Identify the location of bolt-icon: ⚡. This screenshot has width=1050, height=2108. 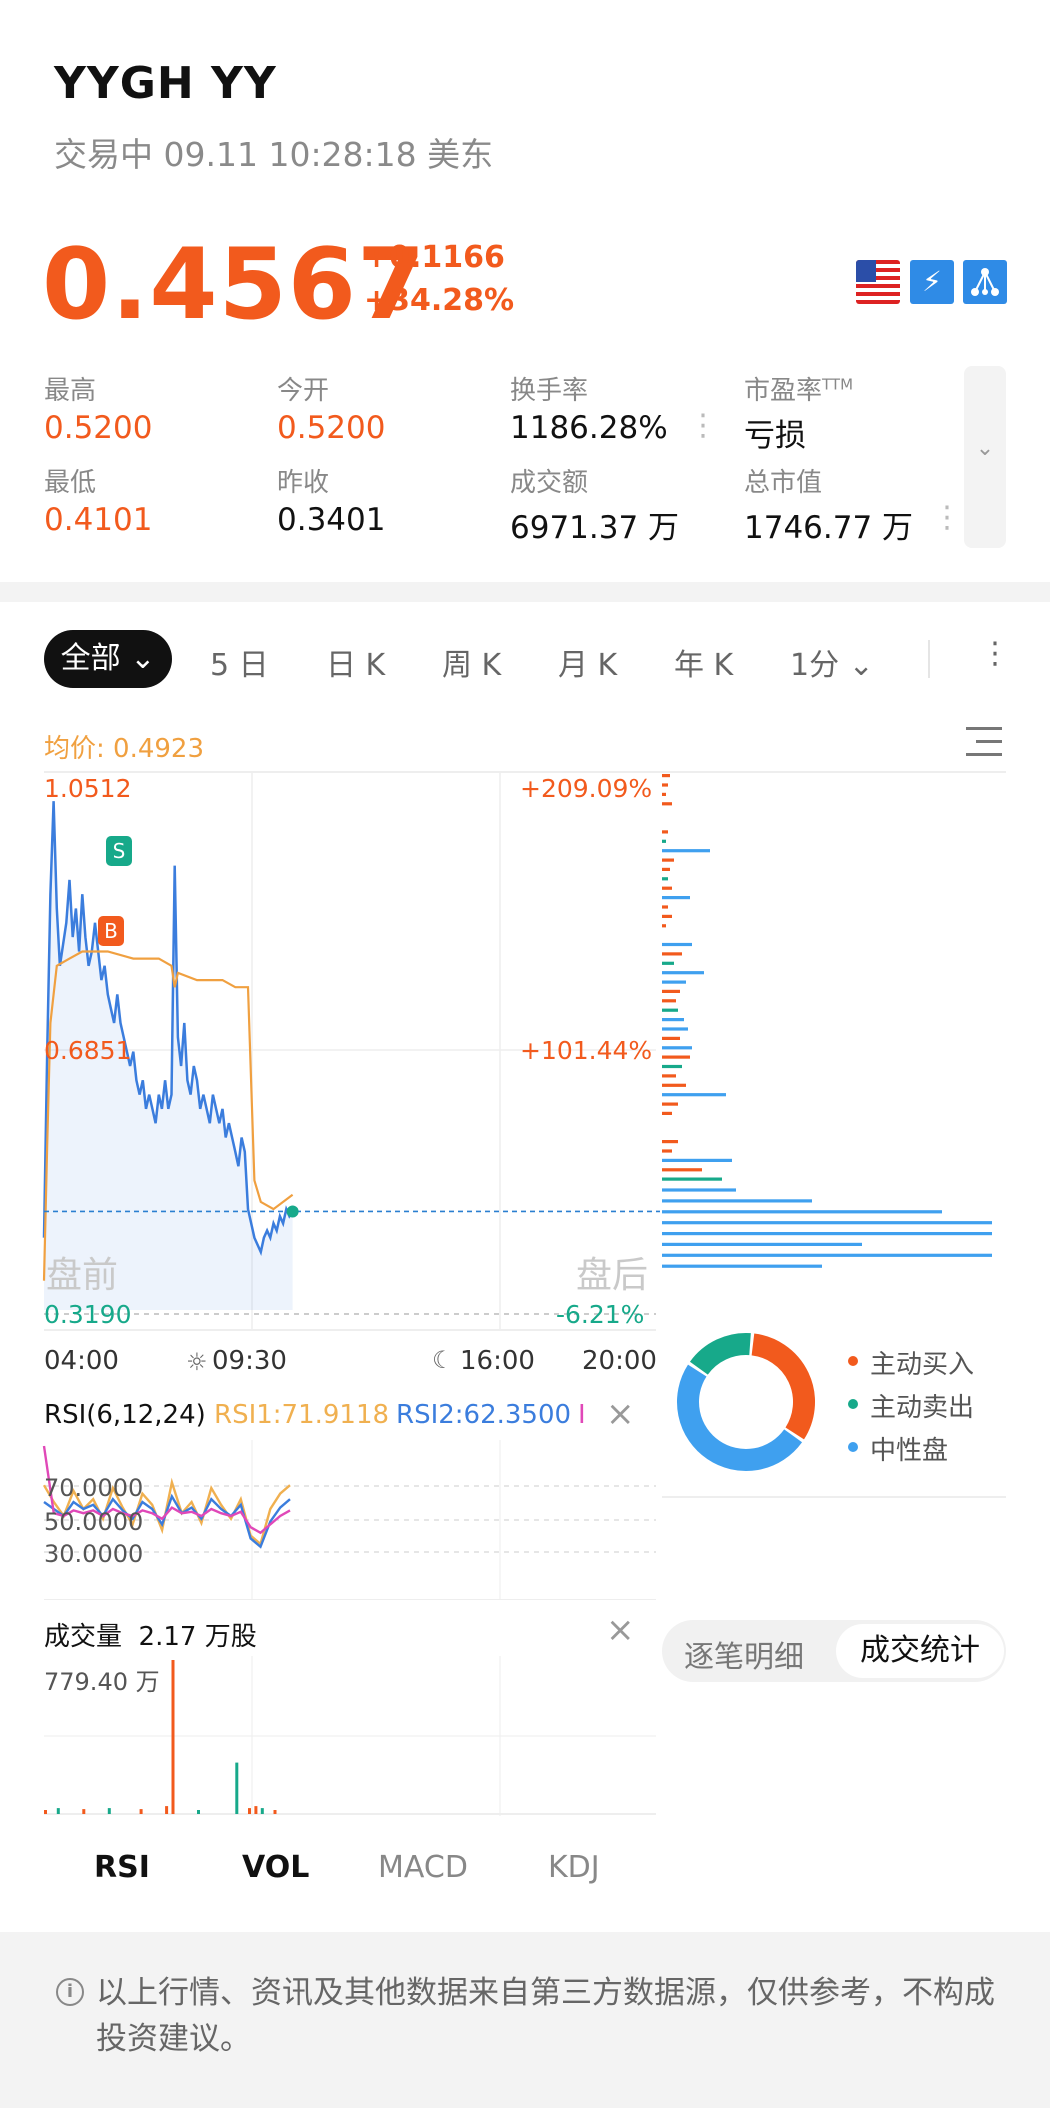
(932, 282).